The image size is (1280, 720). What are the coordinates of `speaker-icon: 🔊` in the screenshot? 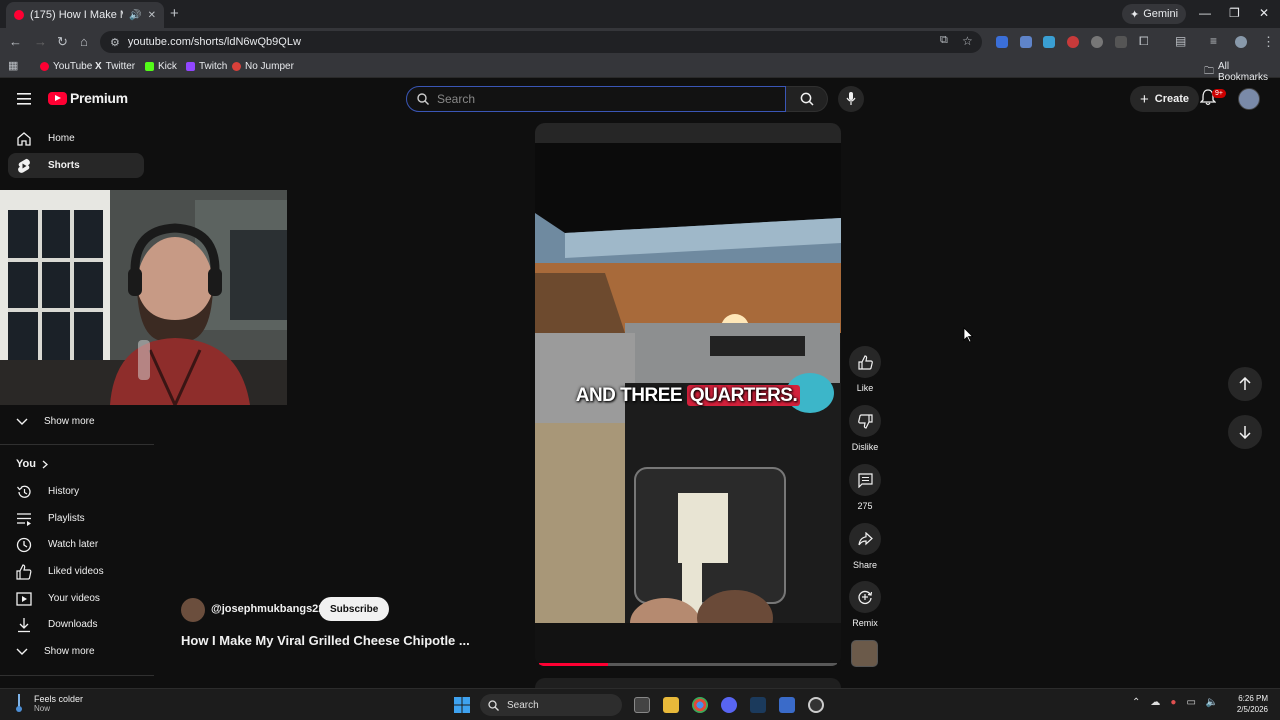 It's located at (135, 15).